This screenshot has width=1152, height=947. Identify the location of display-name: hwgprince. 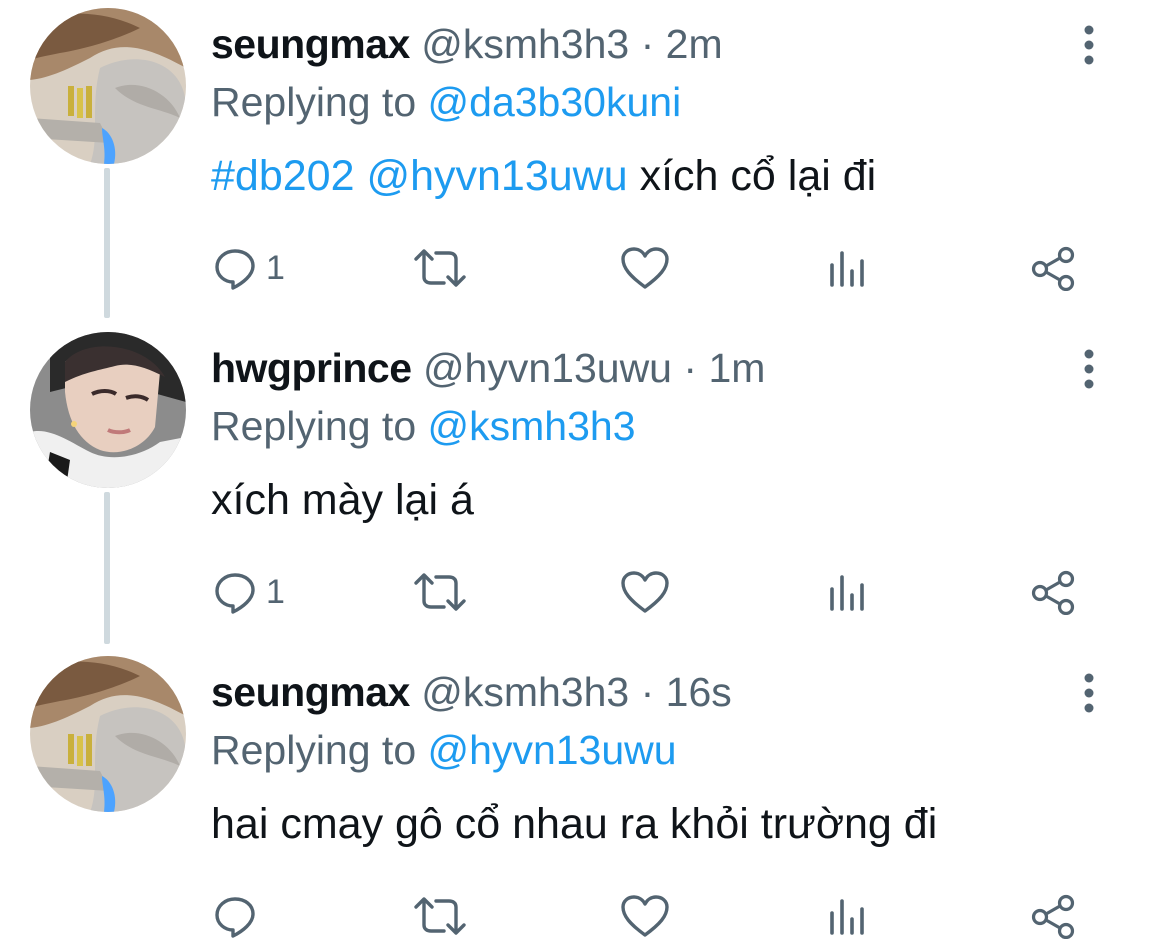
(311, 368).